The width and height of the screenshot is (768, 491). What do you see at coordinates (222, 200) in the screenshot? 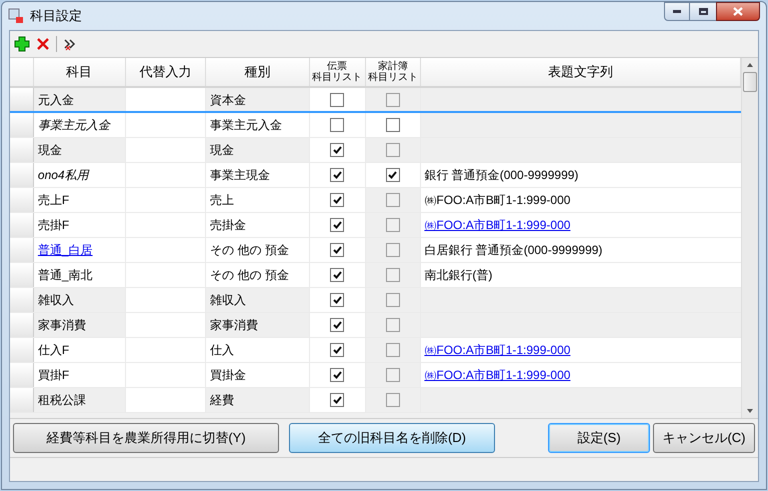
I see `table-cell-text: 売上` at bounding box center [222, 200].